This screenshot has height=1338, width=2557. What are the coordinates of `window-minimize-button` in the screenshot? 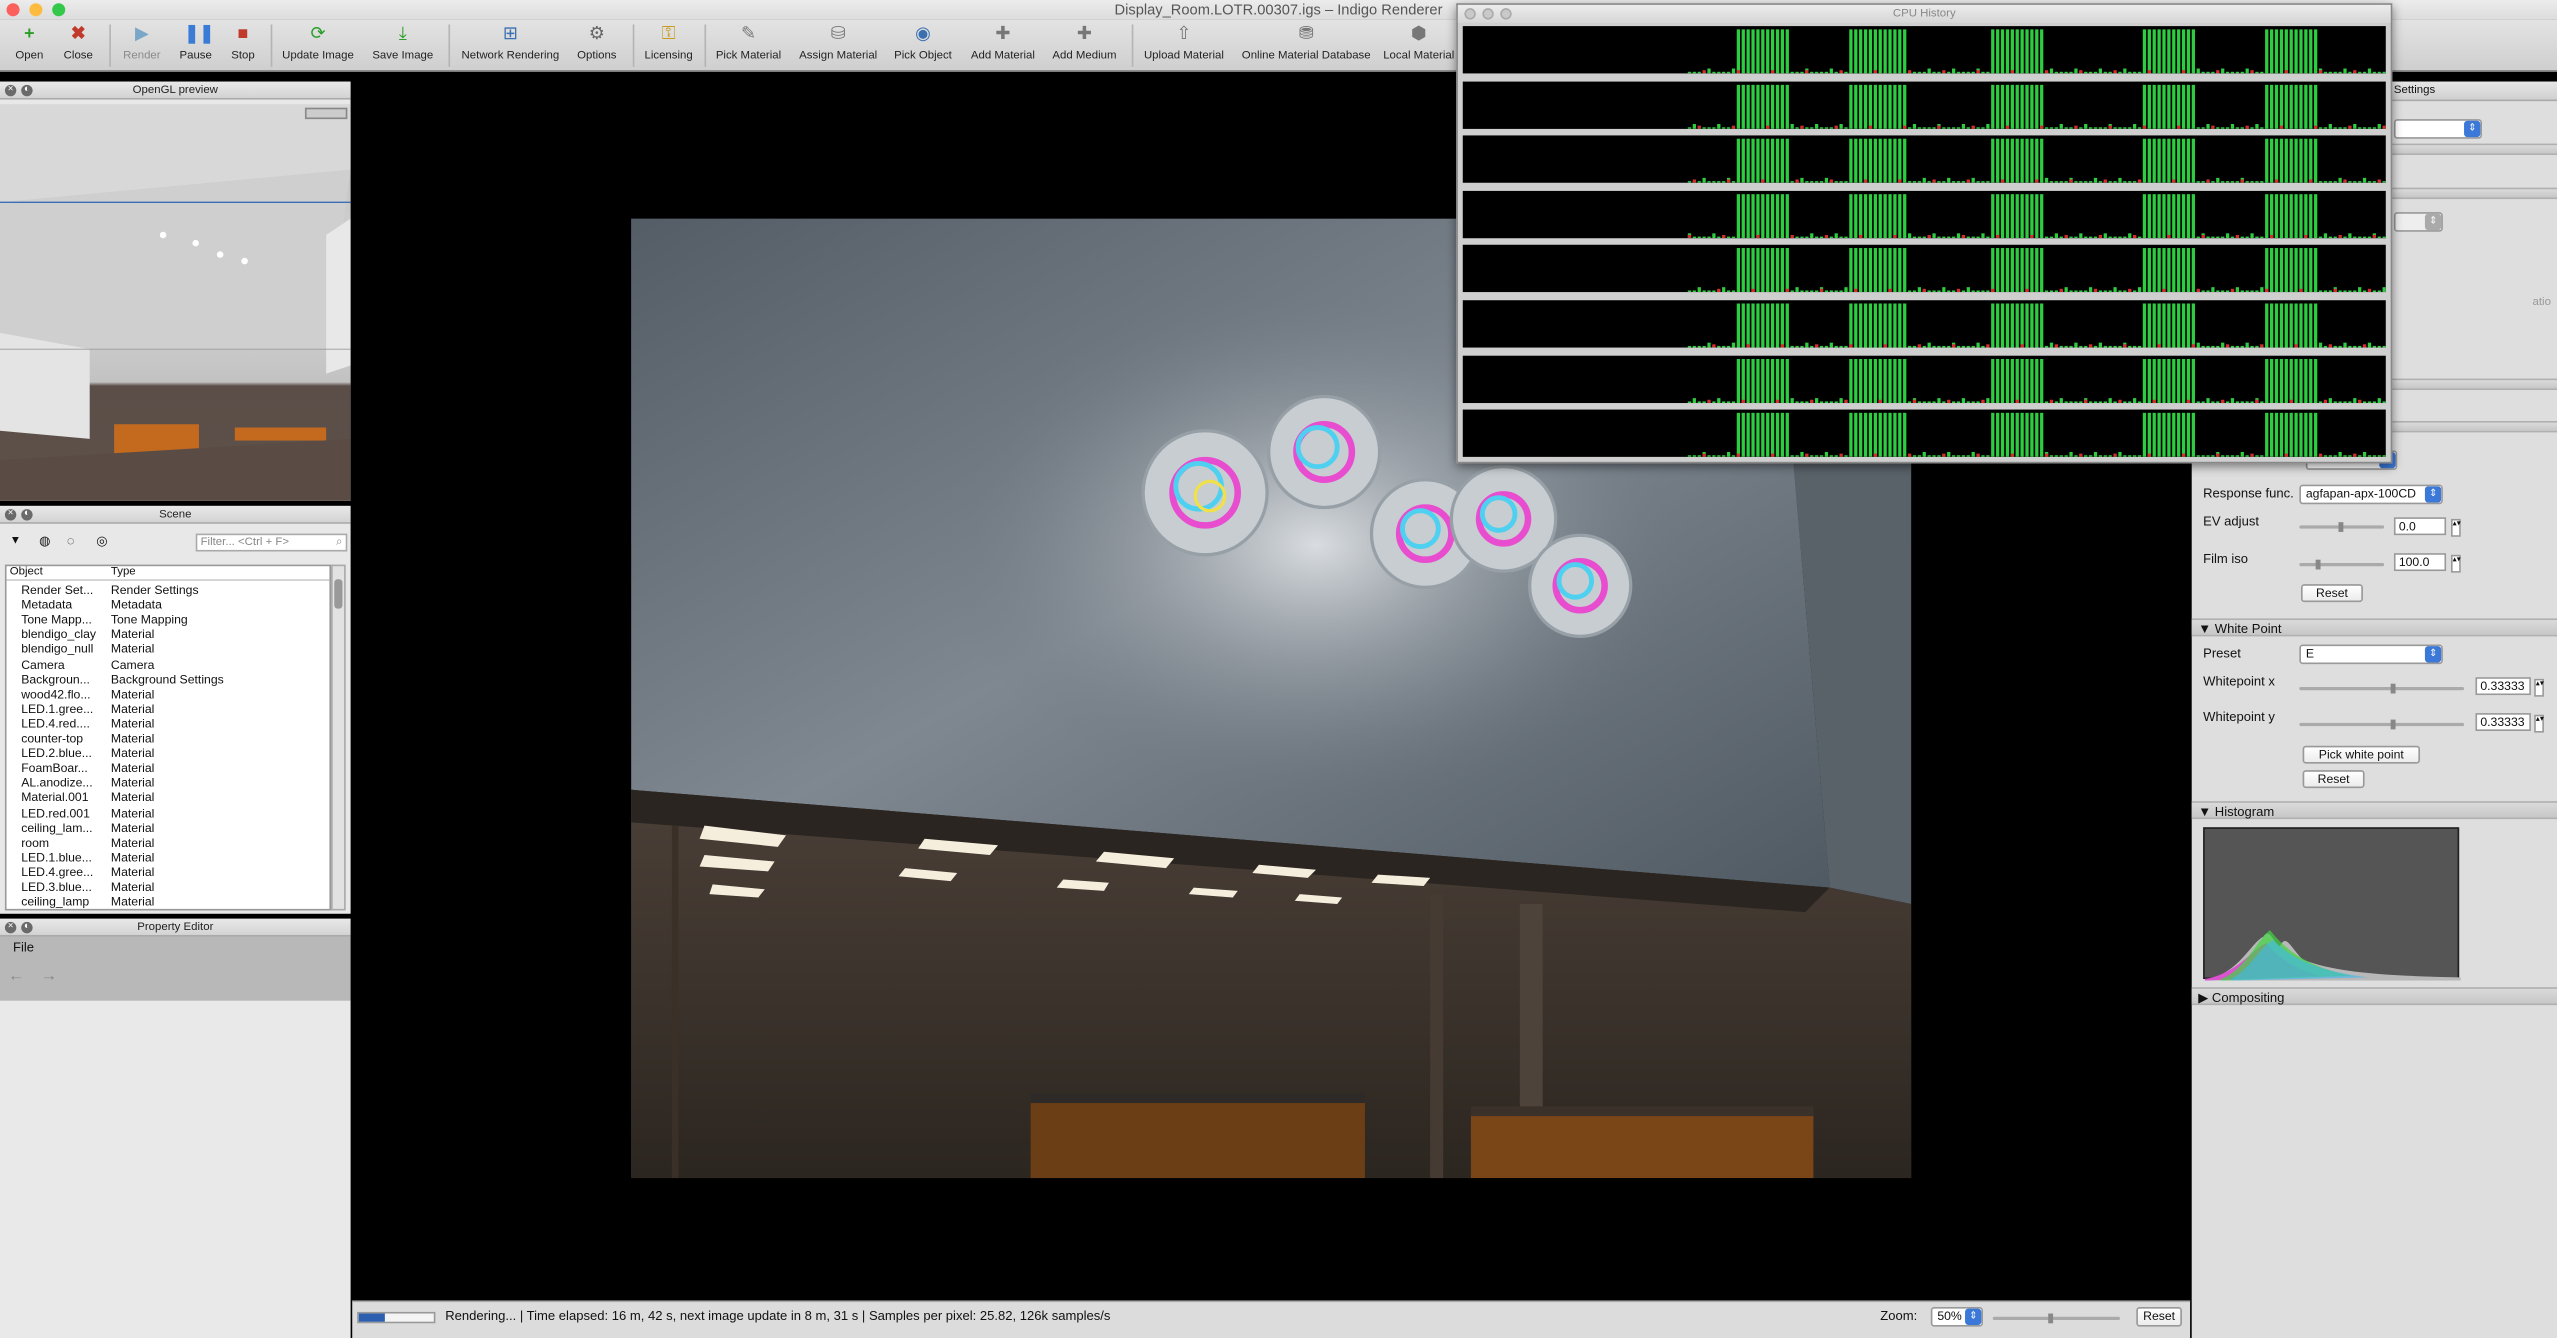 It's located at (1488, 14).